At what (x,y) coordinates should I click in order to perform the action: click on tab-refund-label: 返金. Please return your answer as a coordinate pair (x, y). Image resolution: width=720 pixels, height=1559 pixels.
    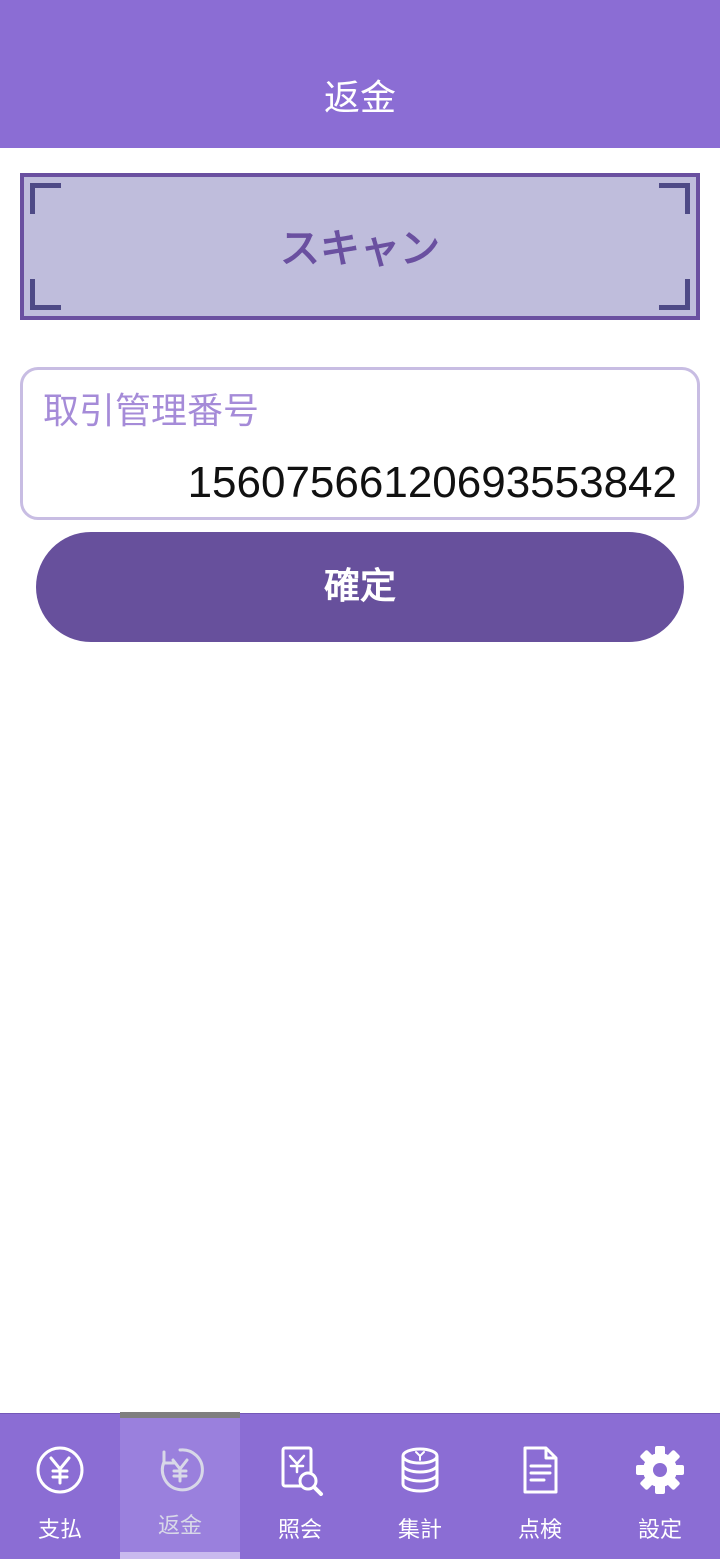
    Looking at the image, I should click on (179, 1526).